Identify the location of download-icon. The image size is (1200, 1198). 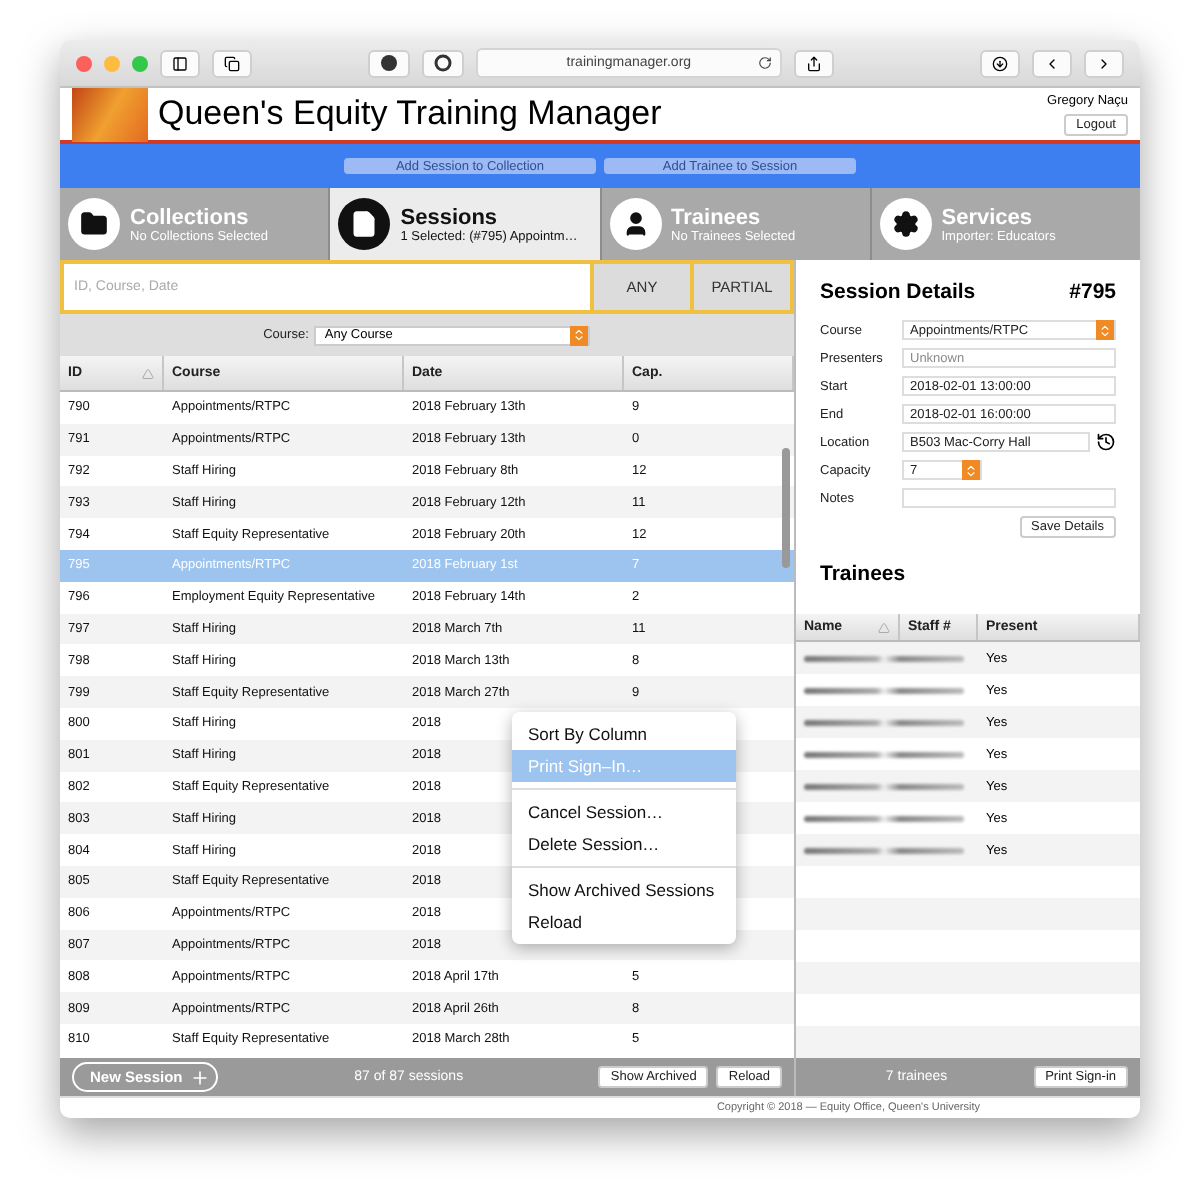
(1000, 63).